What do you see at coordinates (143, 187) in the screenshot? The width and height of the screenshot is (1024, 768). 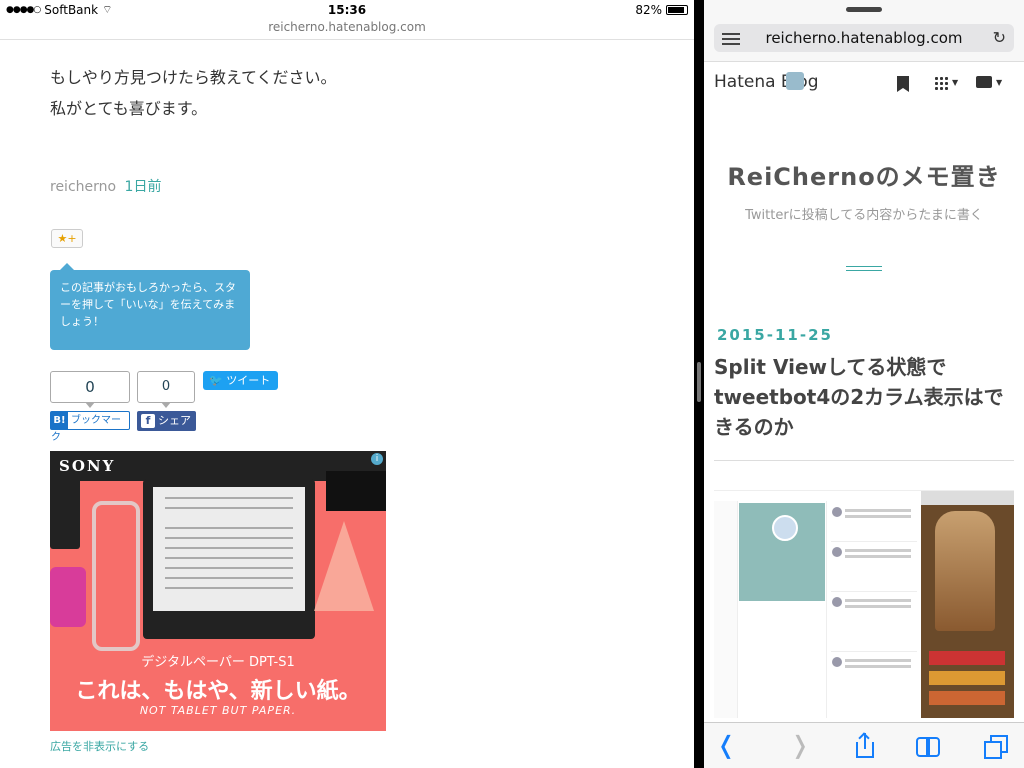 I see `post-time-link: 1日前` at bounding box center [143, 187].